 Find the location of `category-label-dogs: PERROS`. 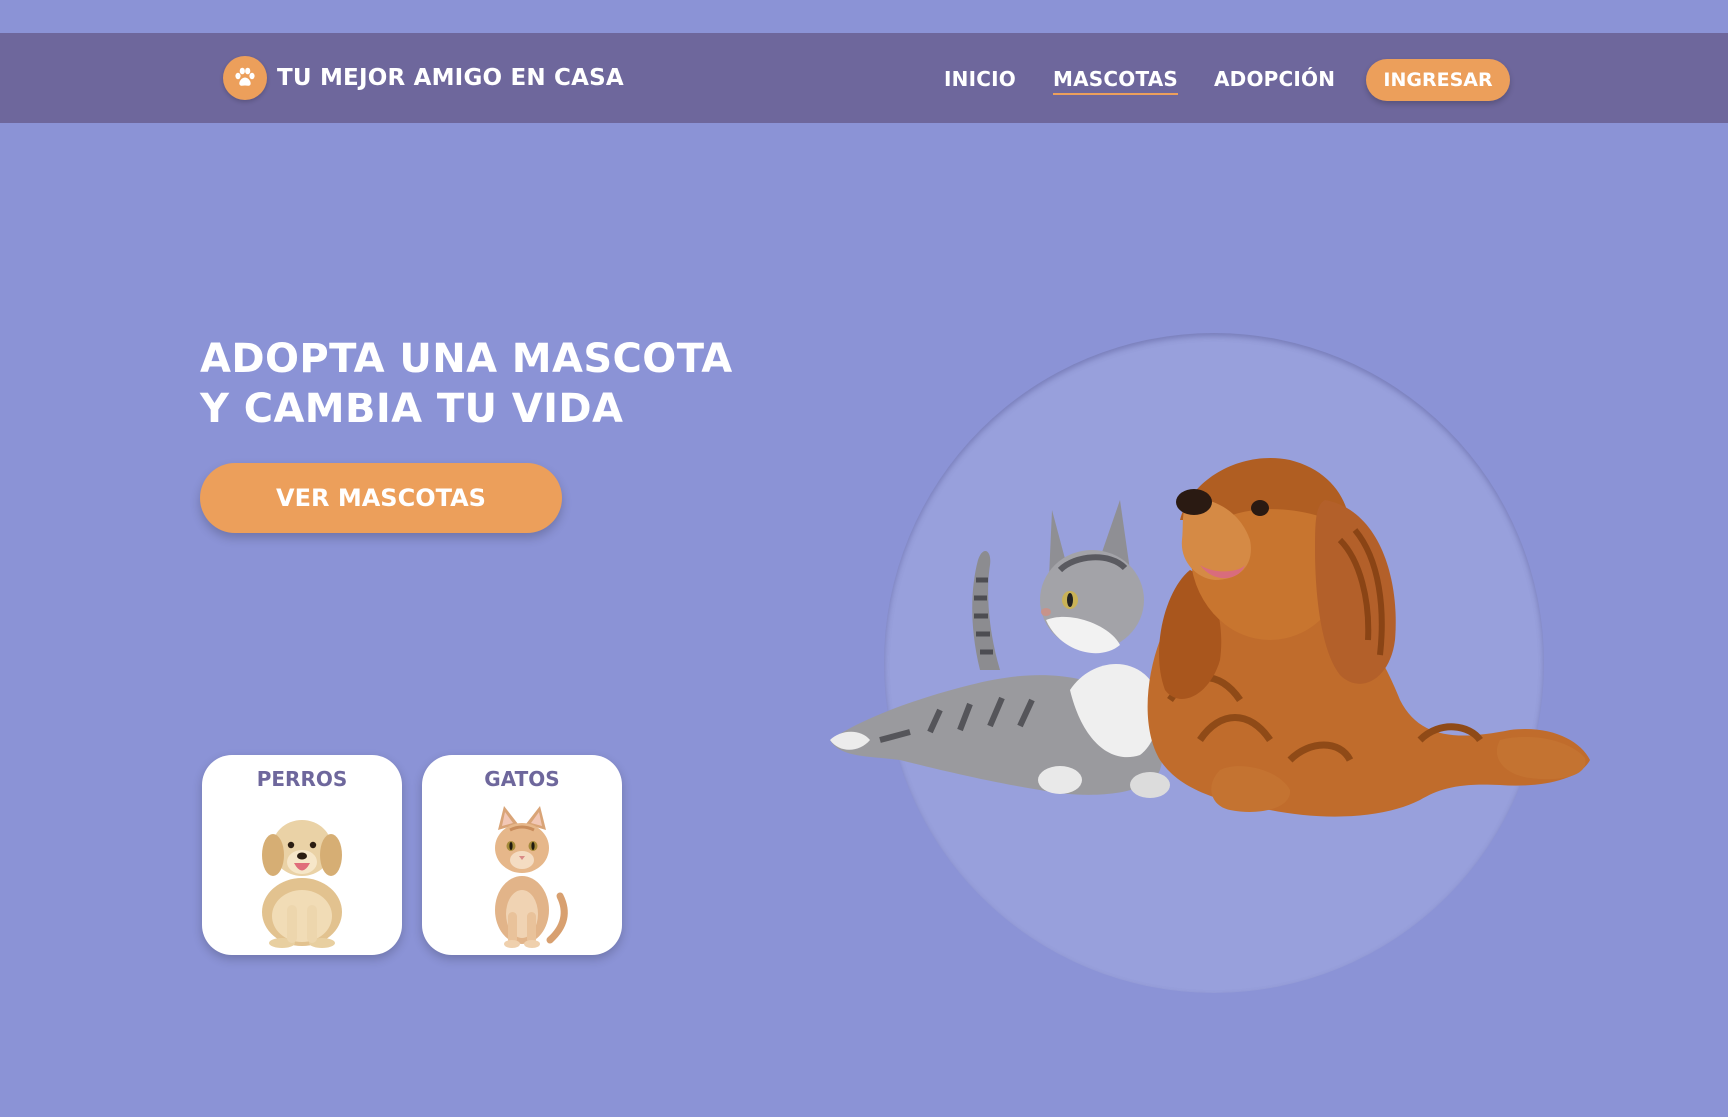

category-label-dogs: PERROS is located at coordinates (302, 779).